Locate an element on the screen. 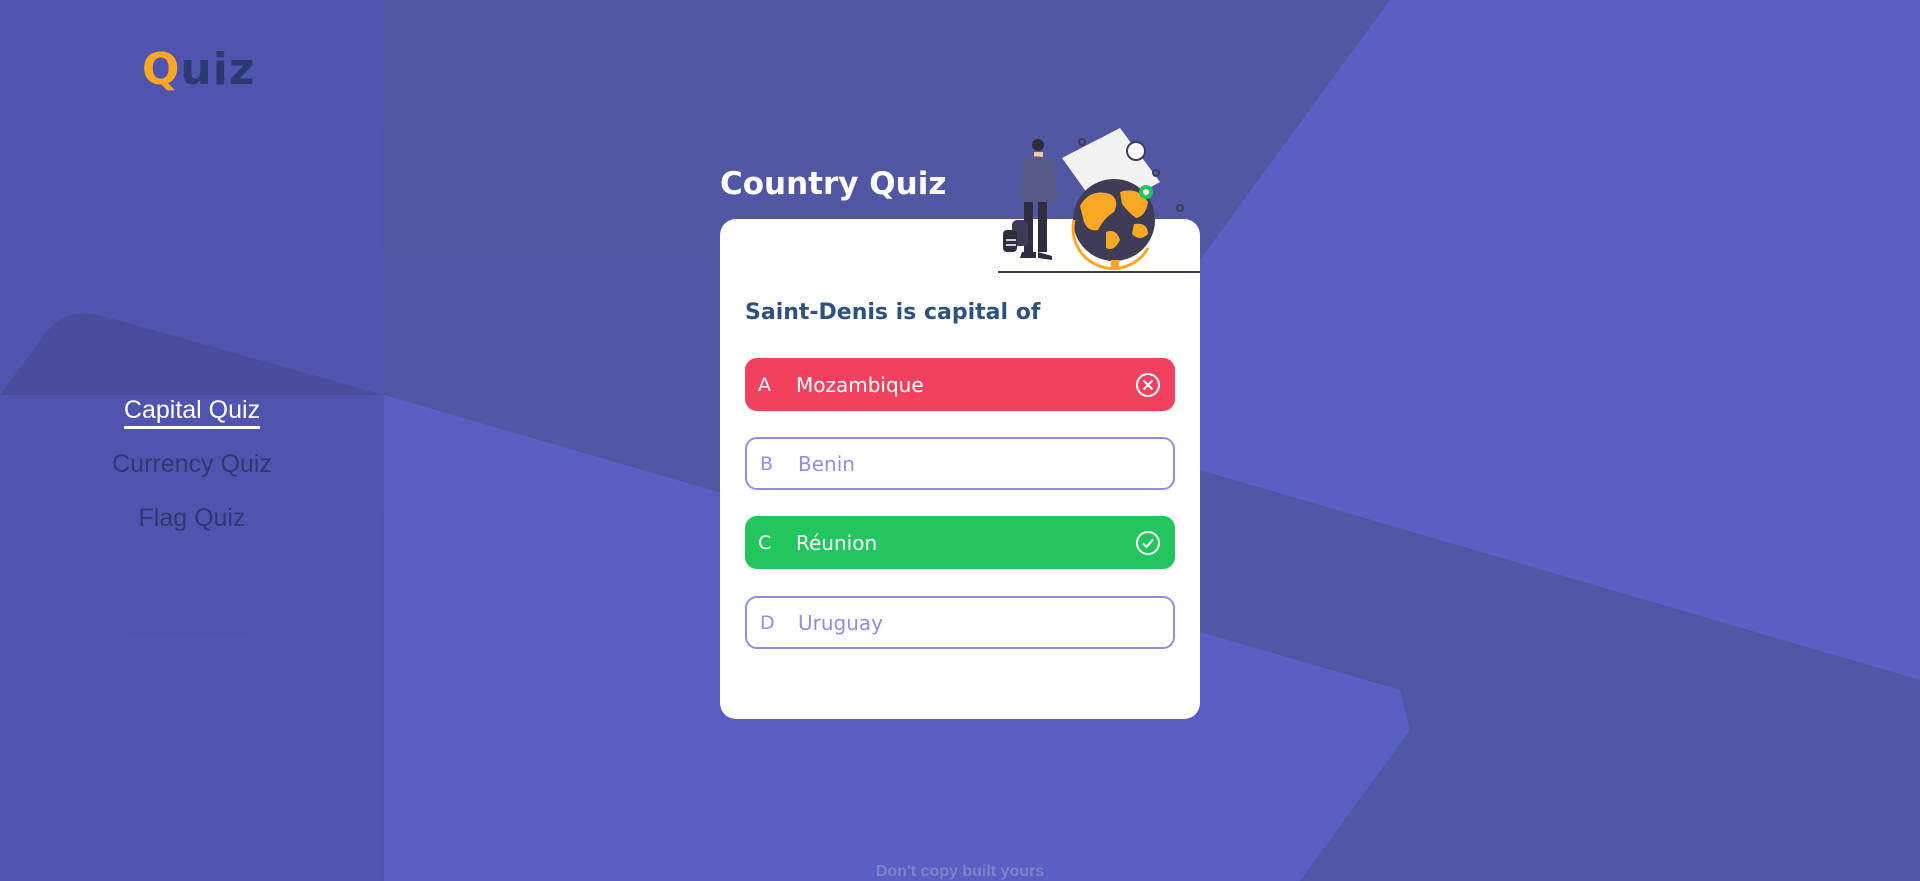 The height and width of the screenshot is (881, 1920). option-text: Uruguay is located at coordinates (840, 622).